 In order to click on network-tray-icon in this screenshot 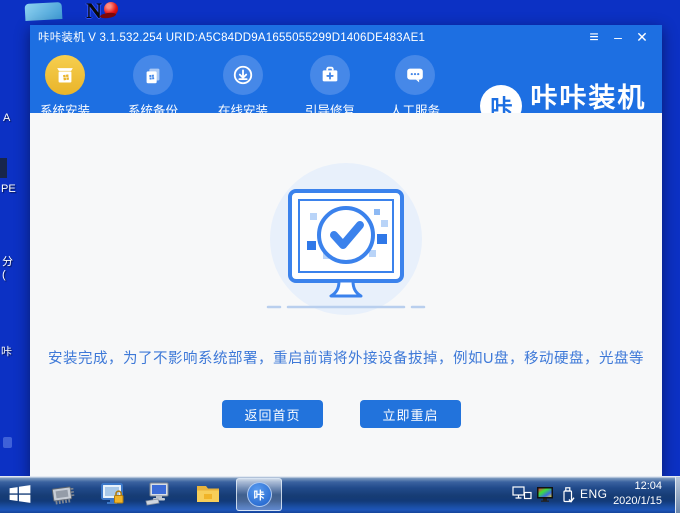, I will do `click(522, 497)`.